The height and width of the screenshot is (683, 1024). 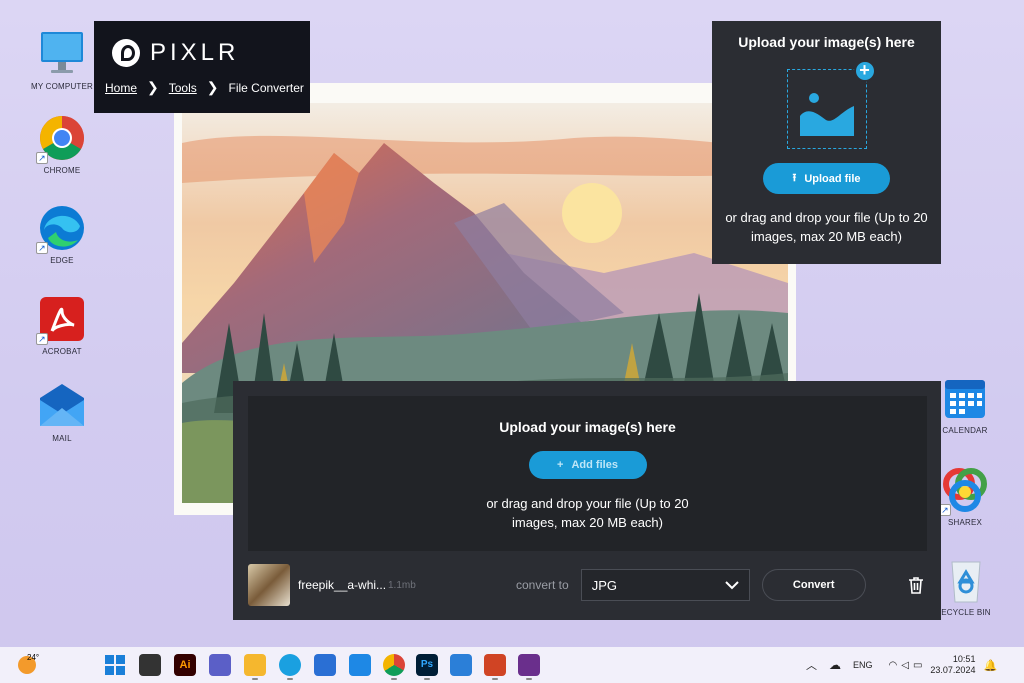 I want to click on convert-to-label: convert to, so click(x=542, y=585).